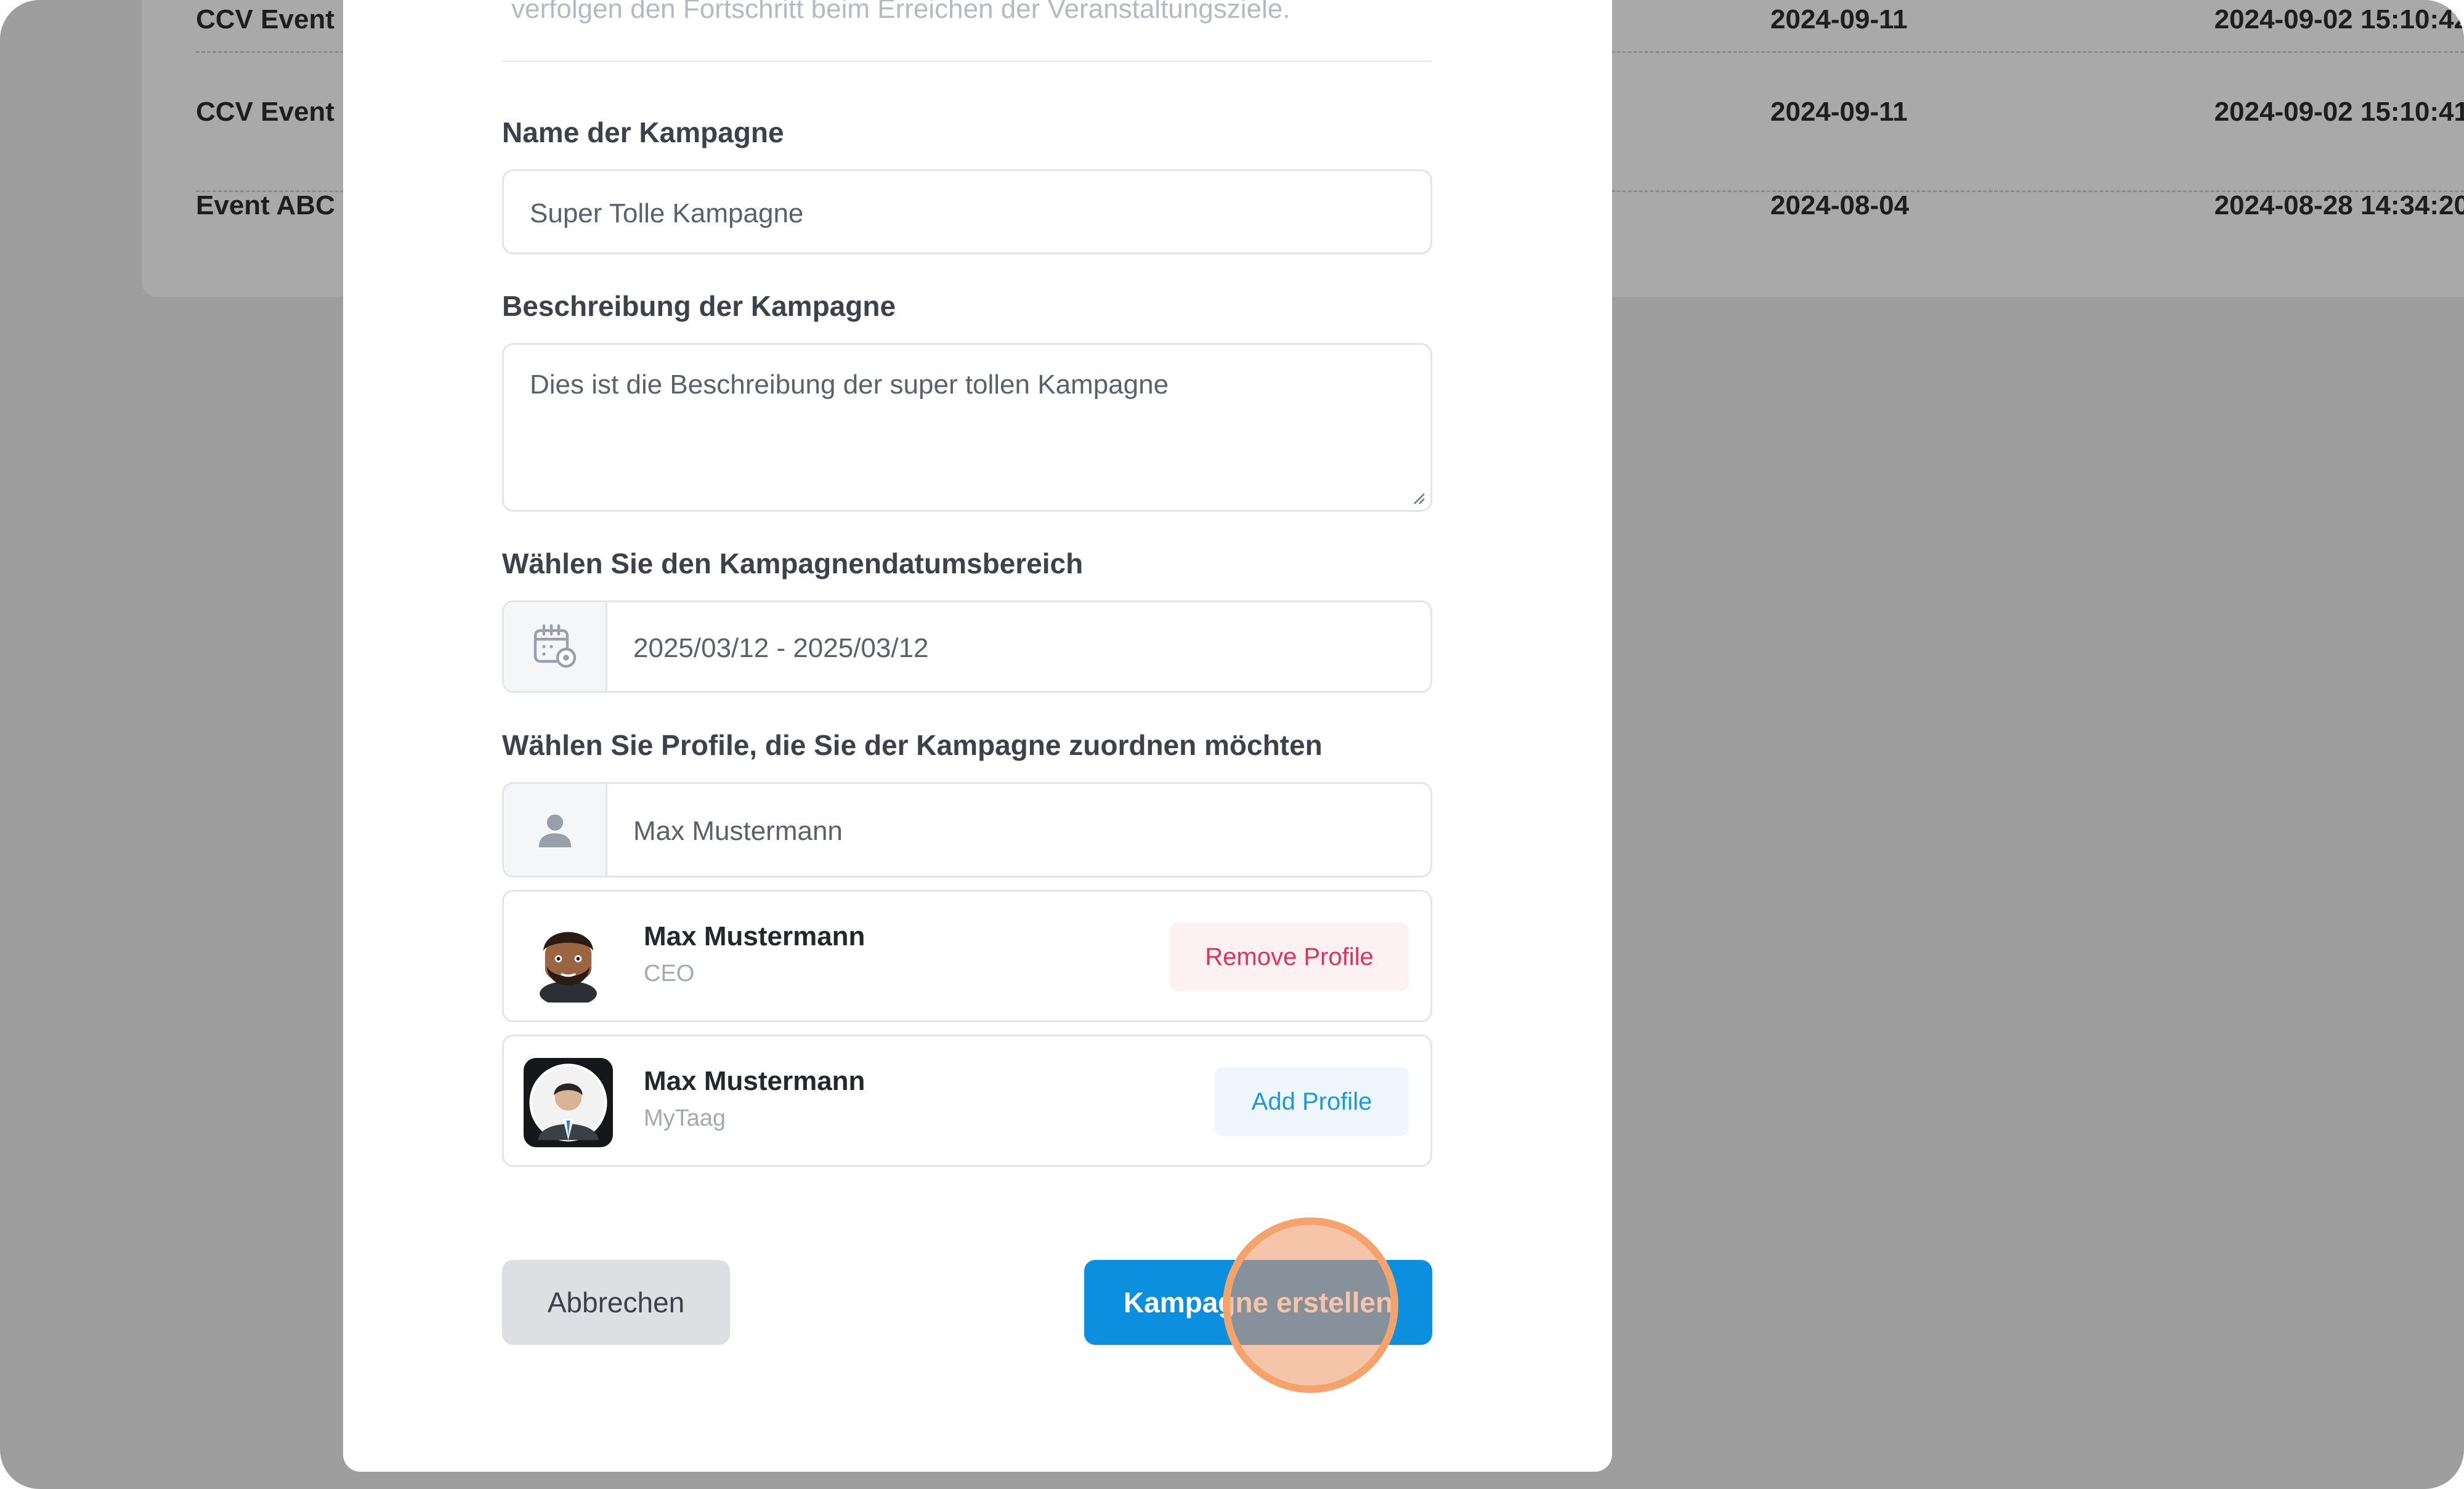 This screenshot has height=1489, width=2464. I want to click on profile-card: Max Mustermann MyTaag Add Profile, so click(967, 1101).